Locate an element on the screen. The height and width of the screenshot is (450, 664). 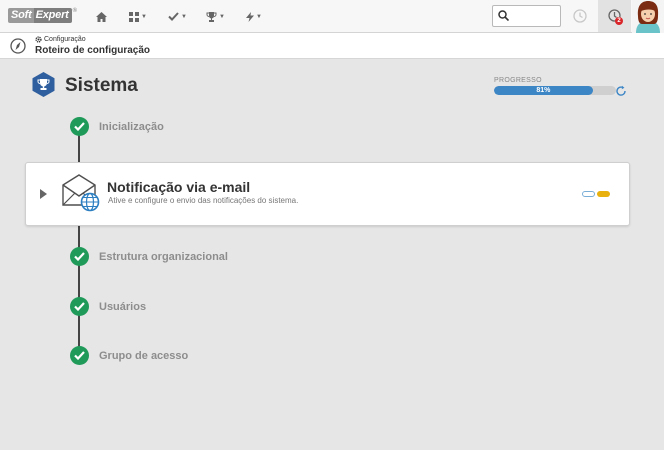
step-inicializacao: Inicialização is located at coordinates (117, 126).